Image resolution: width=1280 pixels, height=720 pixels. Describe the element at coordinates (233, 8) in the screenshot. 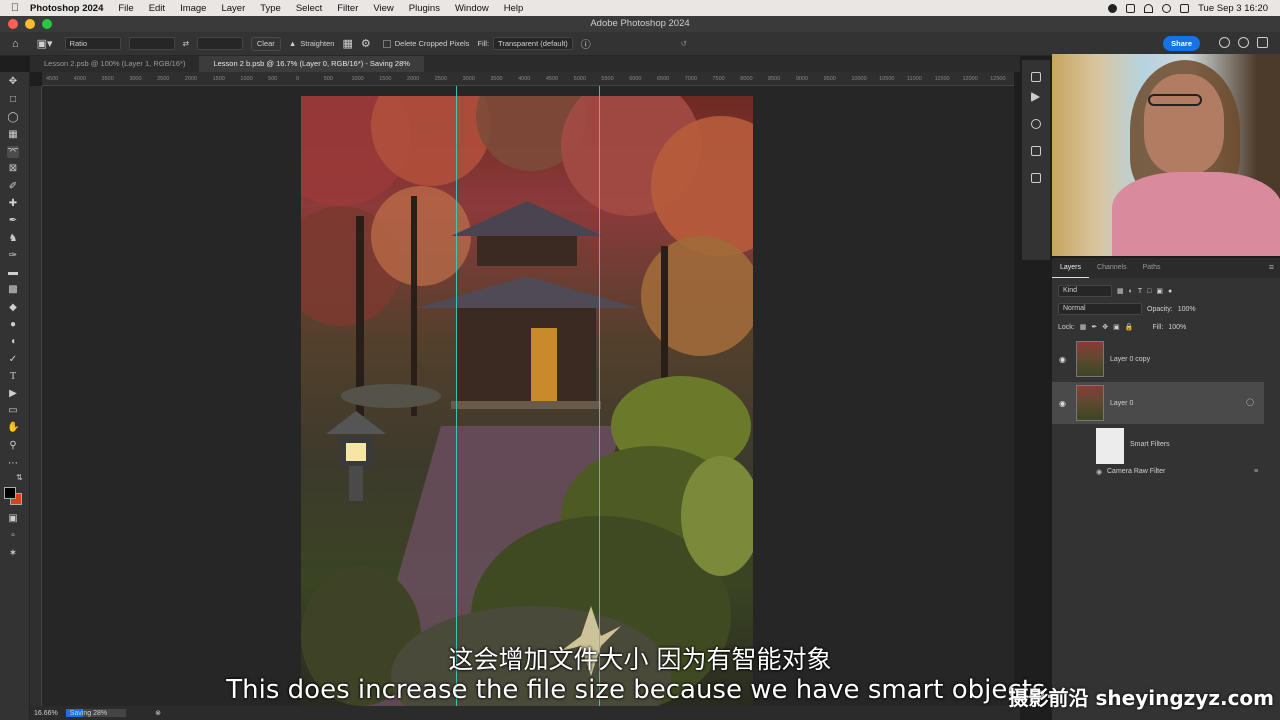

I see `menu-layer: Layer` at that location.